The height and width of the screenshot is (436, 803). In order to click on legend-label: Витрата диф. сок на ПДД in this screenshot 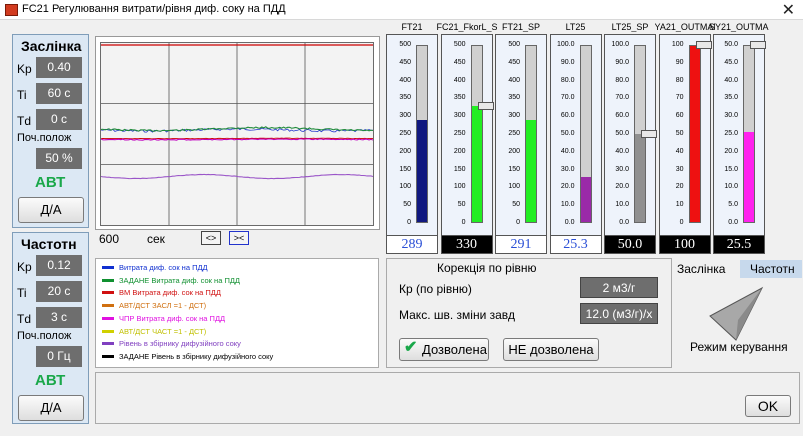, I will do `click(163, 267)`.